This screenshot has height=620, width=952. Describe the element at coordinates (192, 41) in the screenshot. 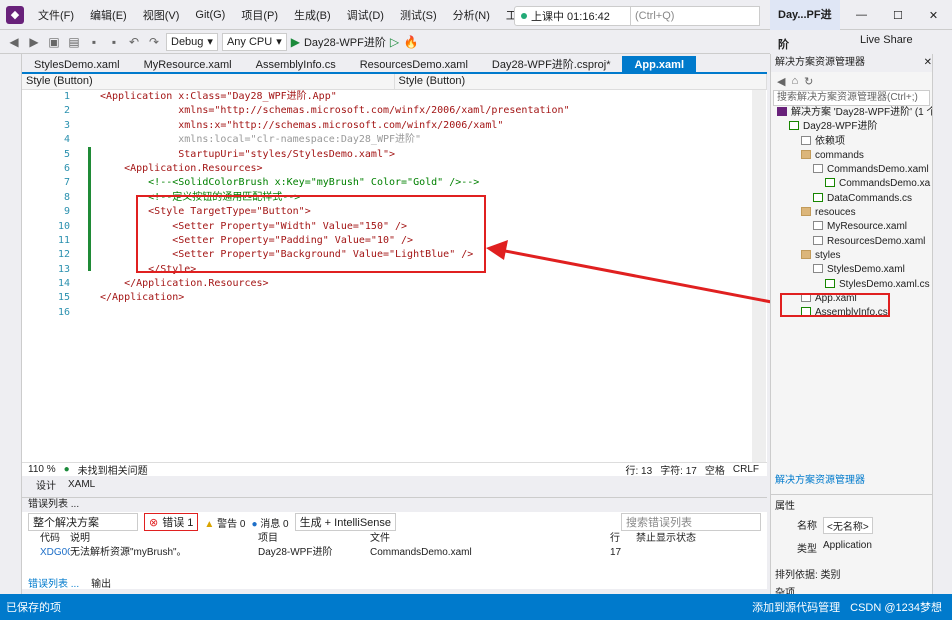

I see `config-select: Debug ▾` at that location.